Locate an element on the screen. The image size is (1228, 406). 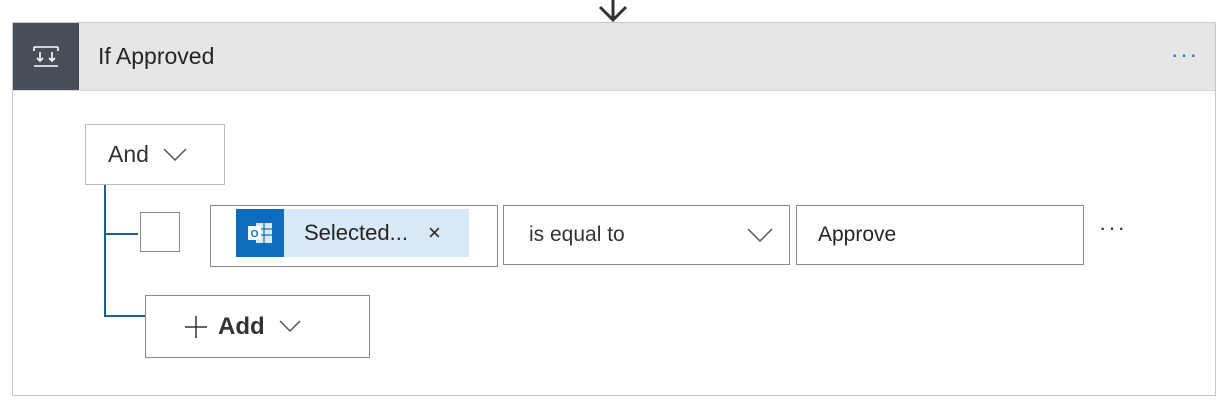
remove-token-icon: × is located at coordinates (434, 233).